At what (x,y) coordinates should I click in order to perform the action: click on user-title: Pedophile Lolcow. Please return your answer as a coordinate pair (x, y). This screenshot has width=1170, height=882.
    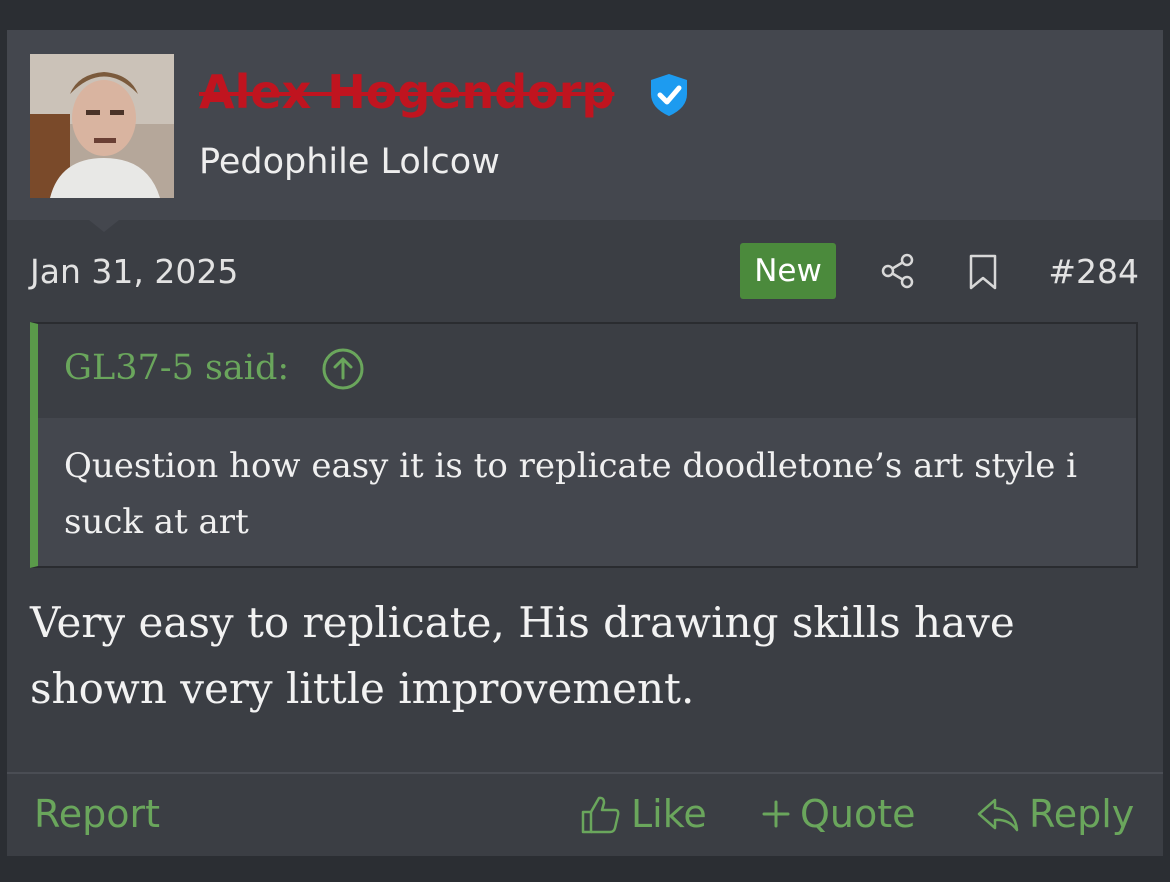
    Looking at the image, I should click on (349, 162).